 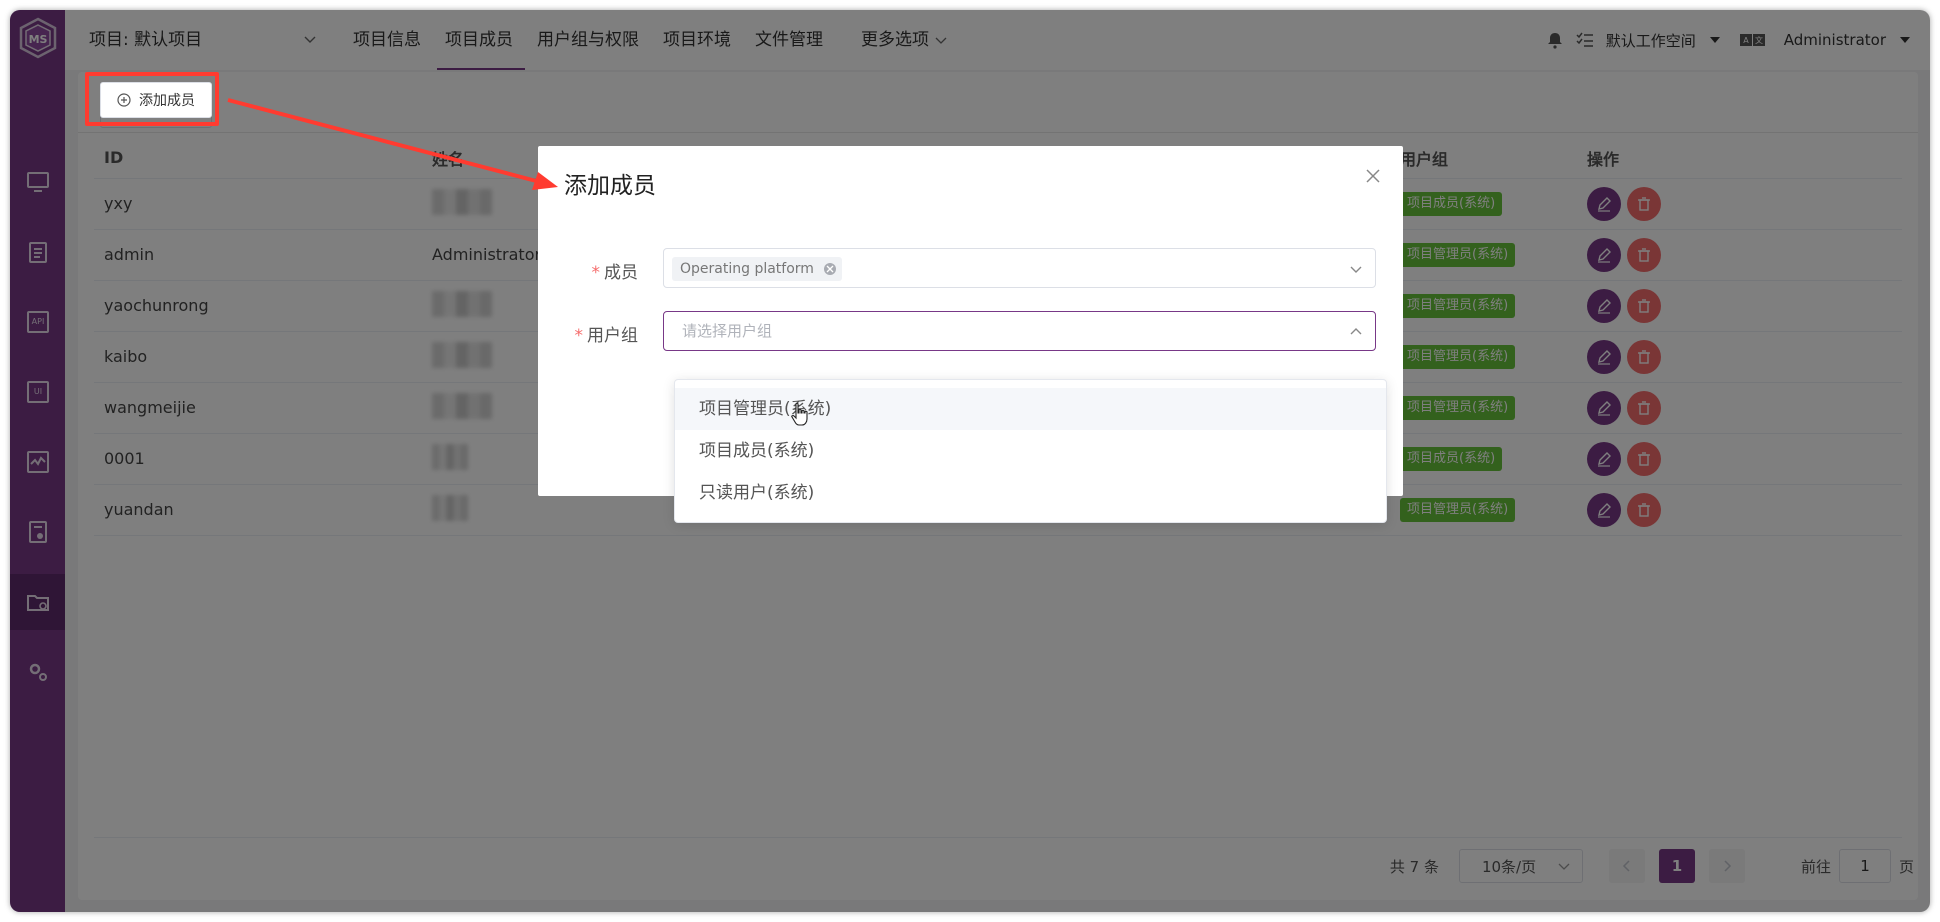 What do you see at coordinates (1019, 268) in the screenshot?
I see `member-select: Operating platform` at bounding box center [1019, 268].